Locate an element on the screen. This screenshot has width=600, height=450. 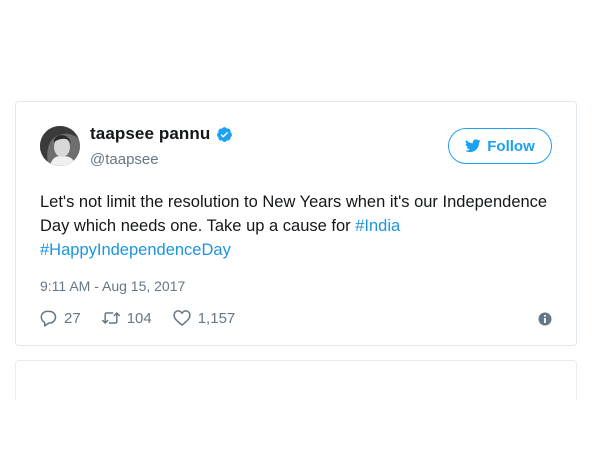
reply-icon is located at coordinates (48, 318).